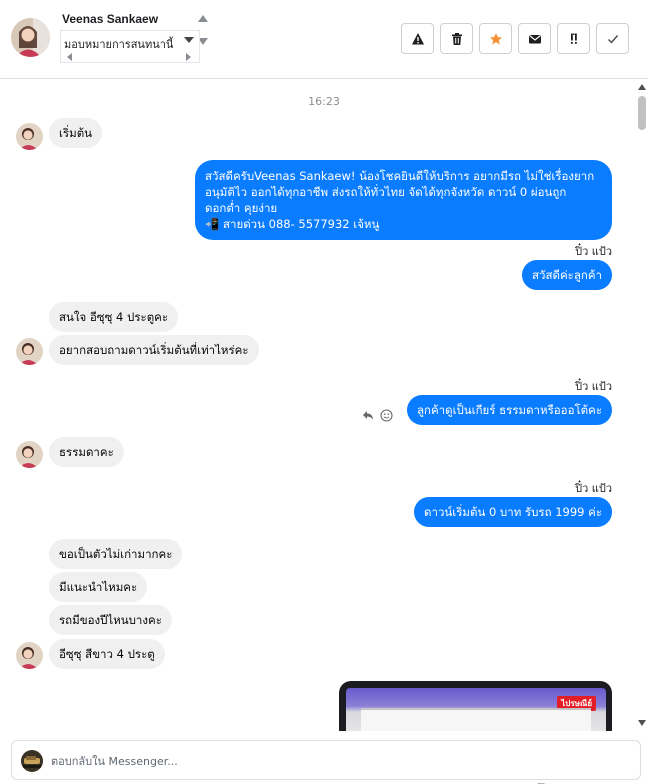  I want to click on conversation-actions, so click(515, 38).